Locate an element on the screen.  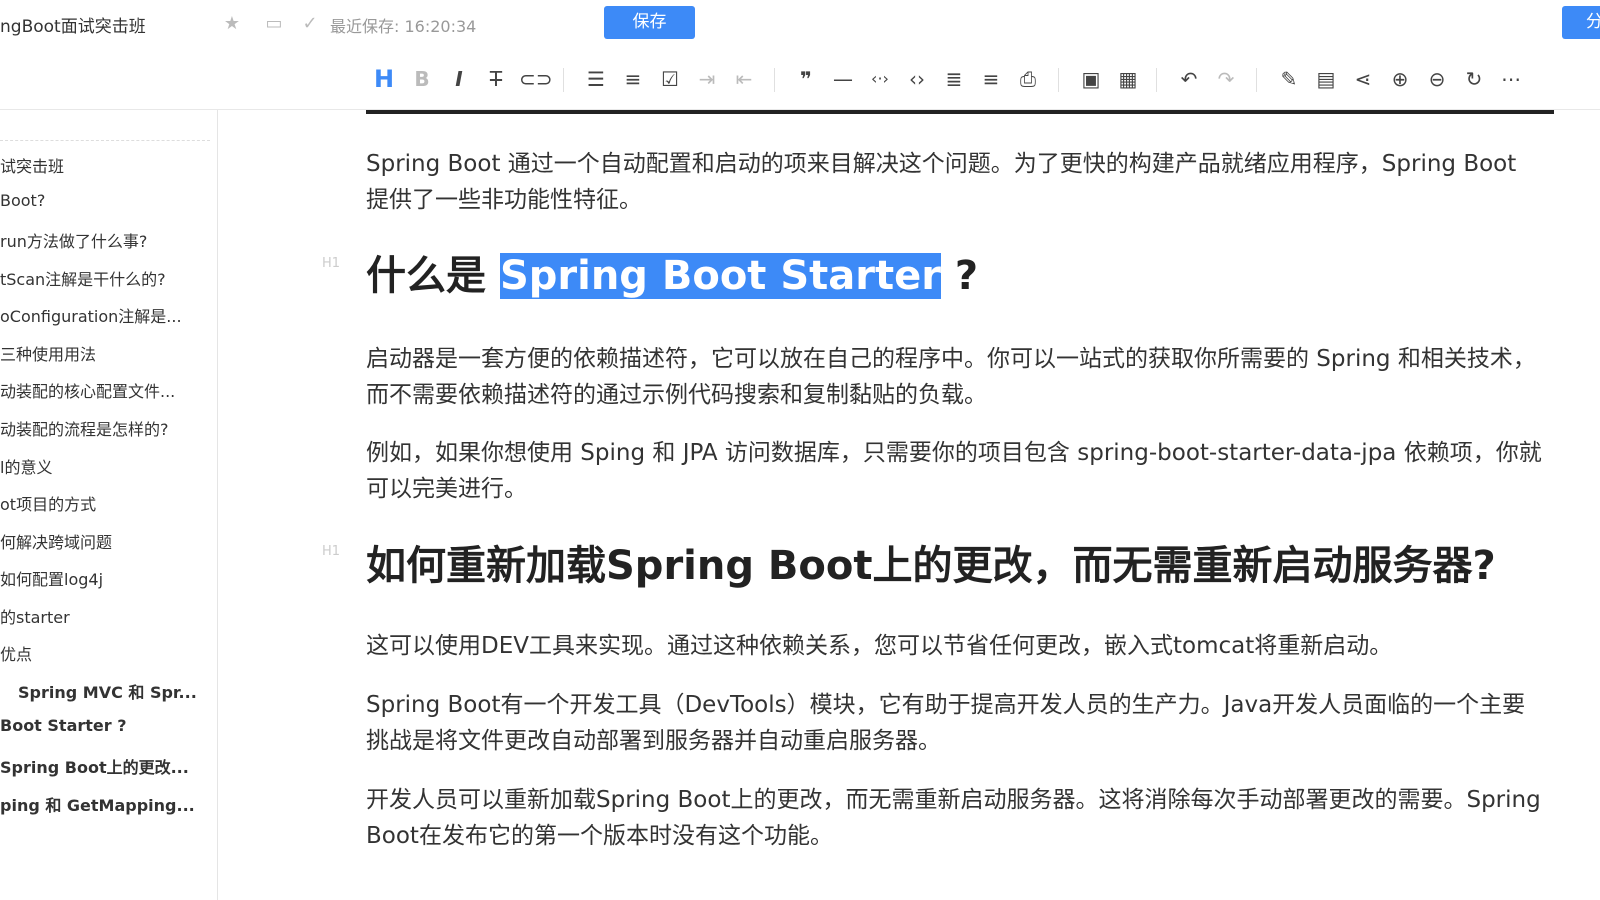
sidebar-divider is located at coordinates (105, 140).